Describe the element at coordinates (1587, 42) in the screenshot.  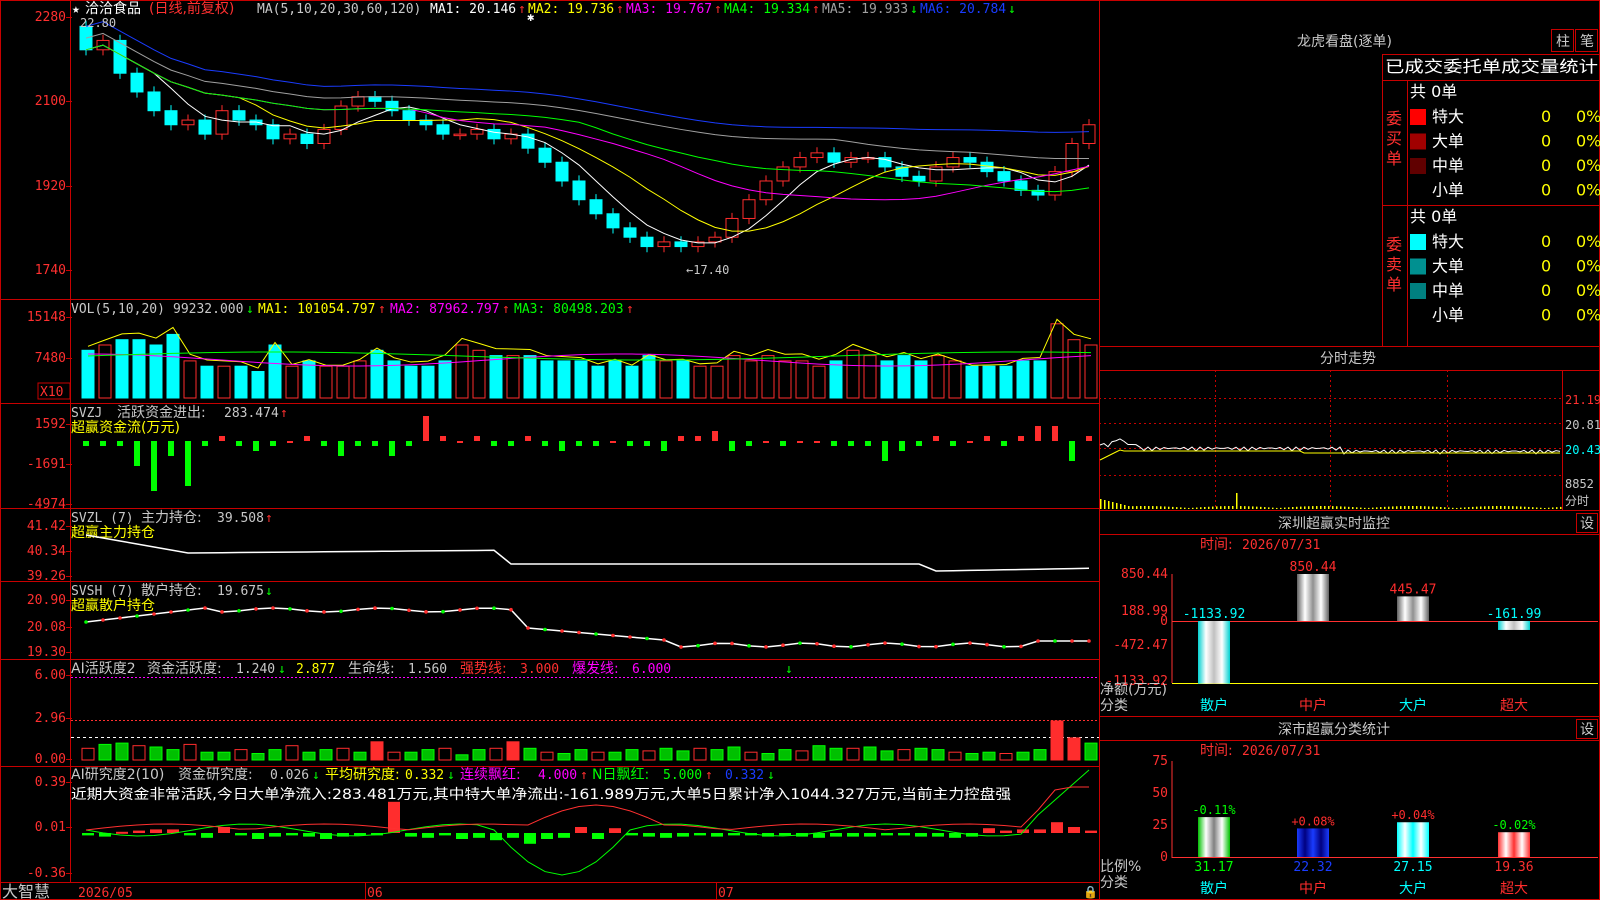
I see `tab-tick-mode: 笔` at that location.